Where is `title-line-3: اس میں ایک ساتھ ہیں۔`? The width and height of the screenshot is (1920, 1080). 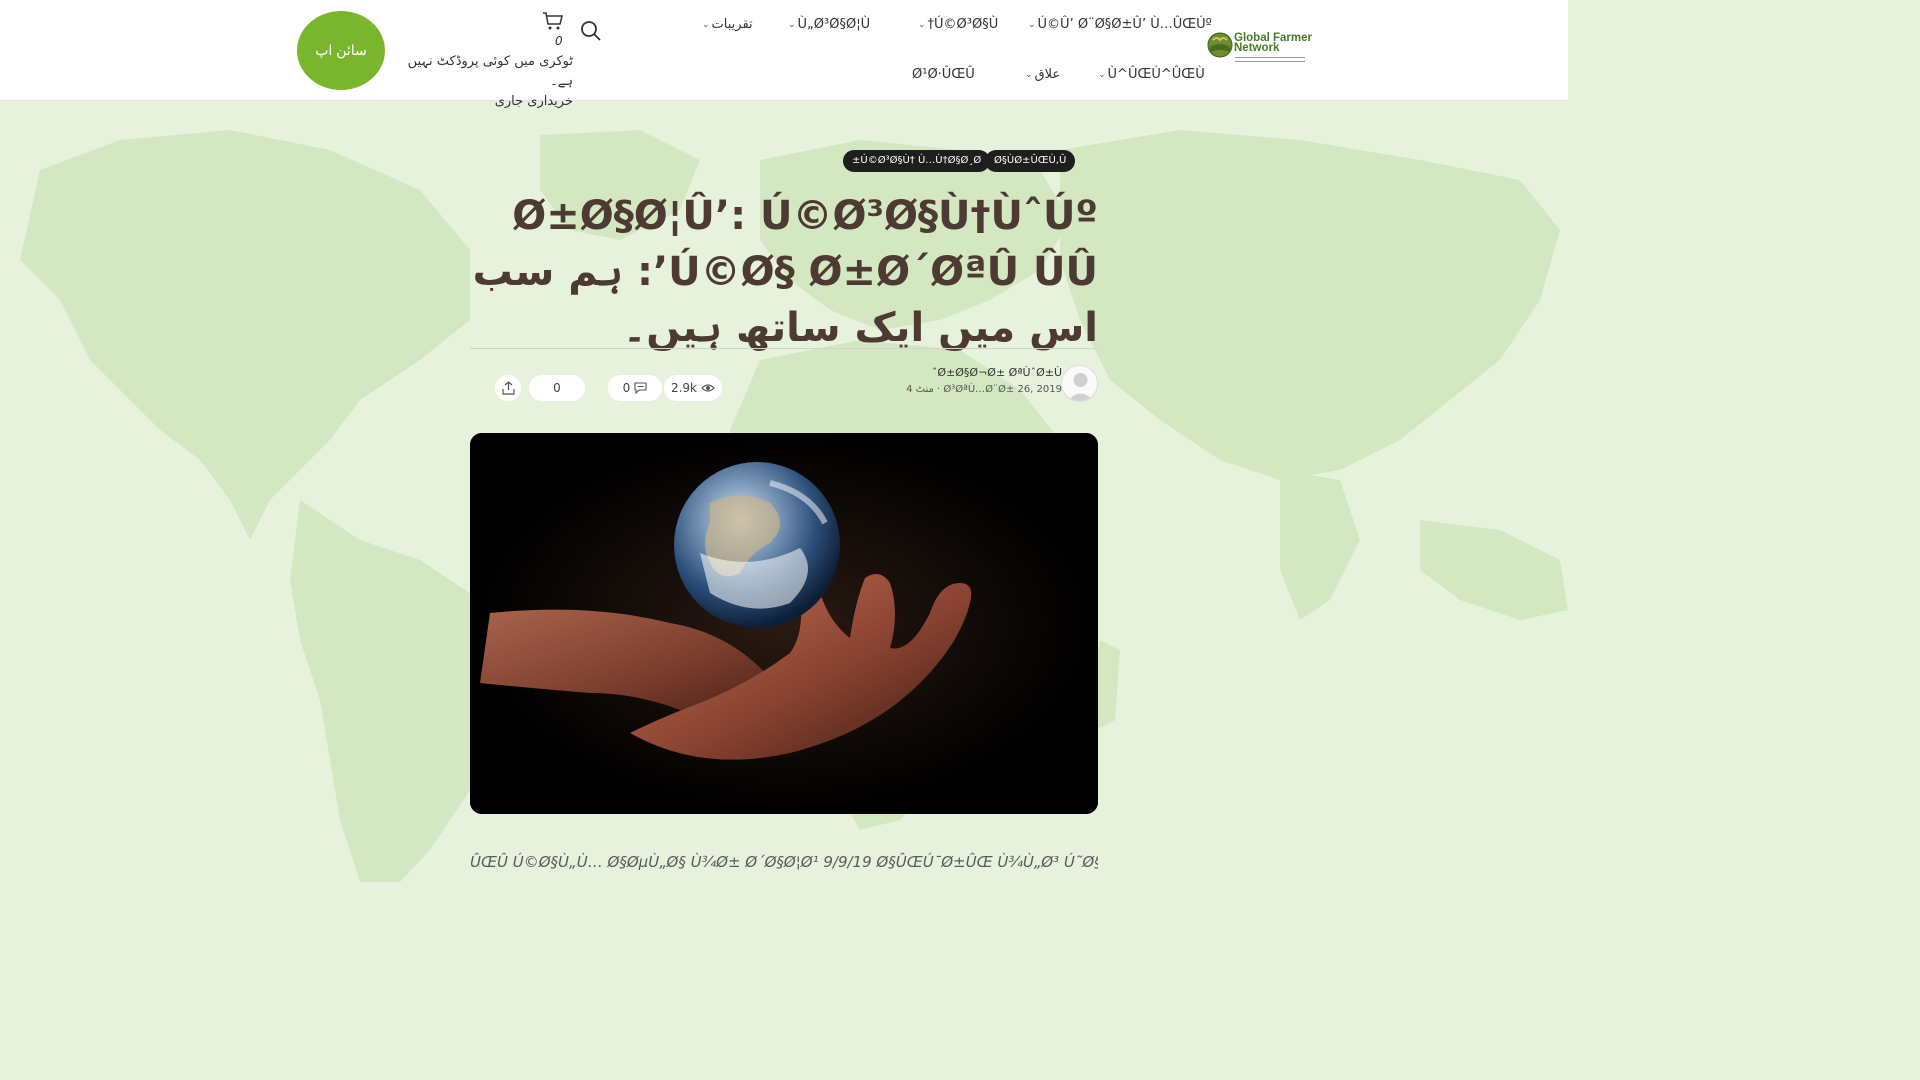 title-line-3: اس میں ایک ساتھ ہیں۔ is located at coordinates (860, 328).